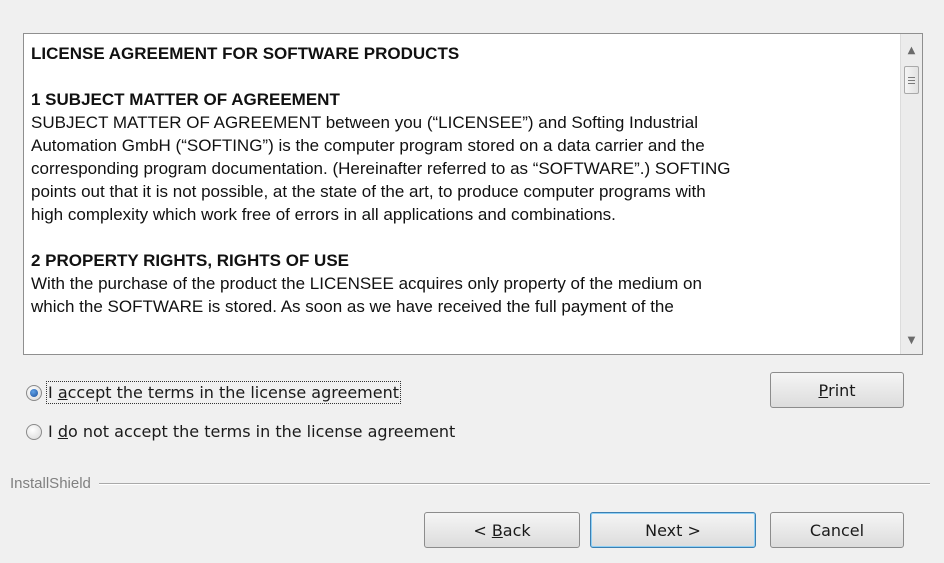 This screenshot has height=563, width=944. I want to click on back-accelerator: B, so click(497, 530).